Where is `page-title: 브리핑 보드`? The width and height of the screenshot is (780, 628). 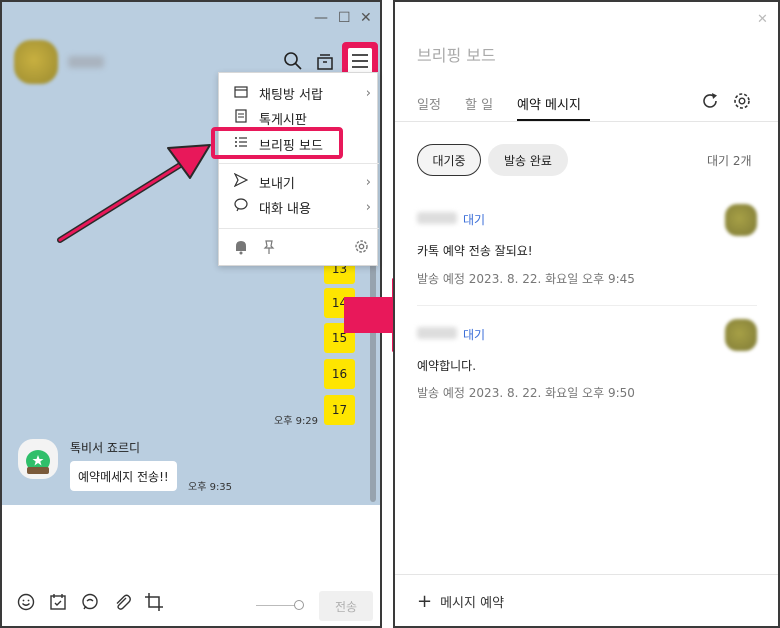
page-title: 브리핑 보드 is located at coordinates (456, 55).